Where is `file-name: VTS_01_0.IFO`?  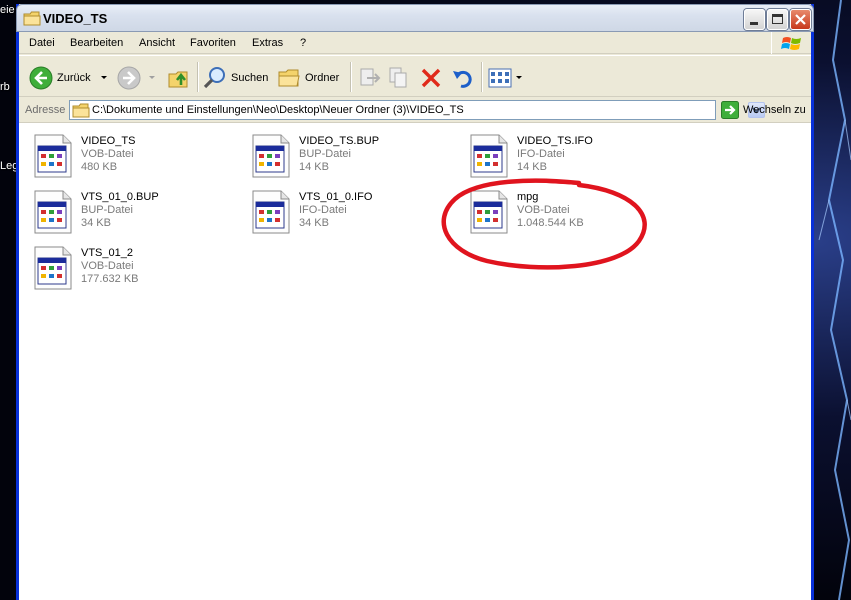
file-name: VTS_01_0.IFO is located at coordinates (336, 197).